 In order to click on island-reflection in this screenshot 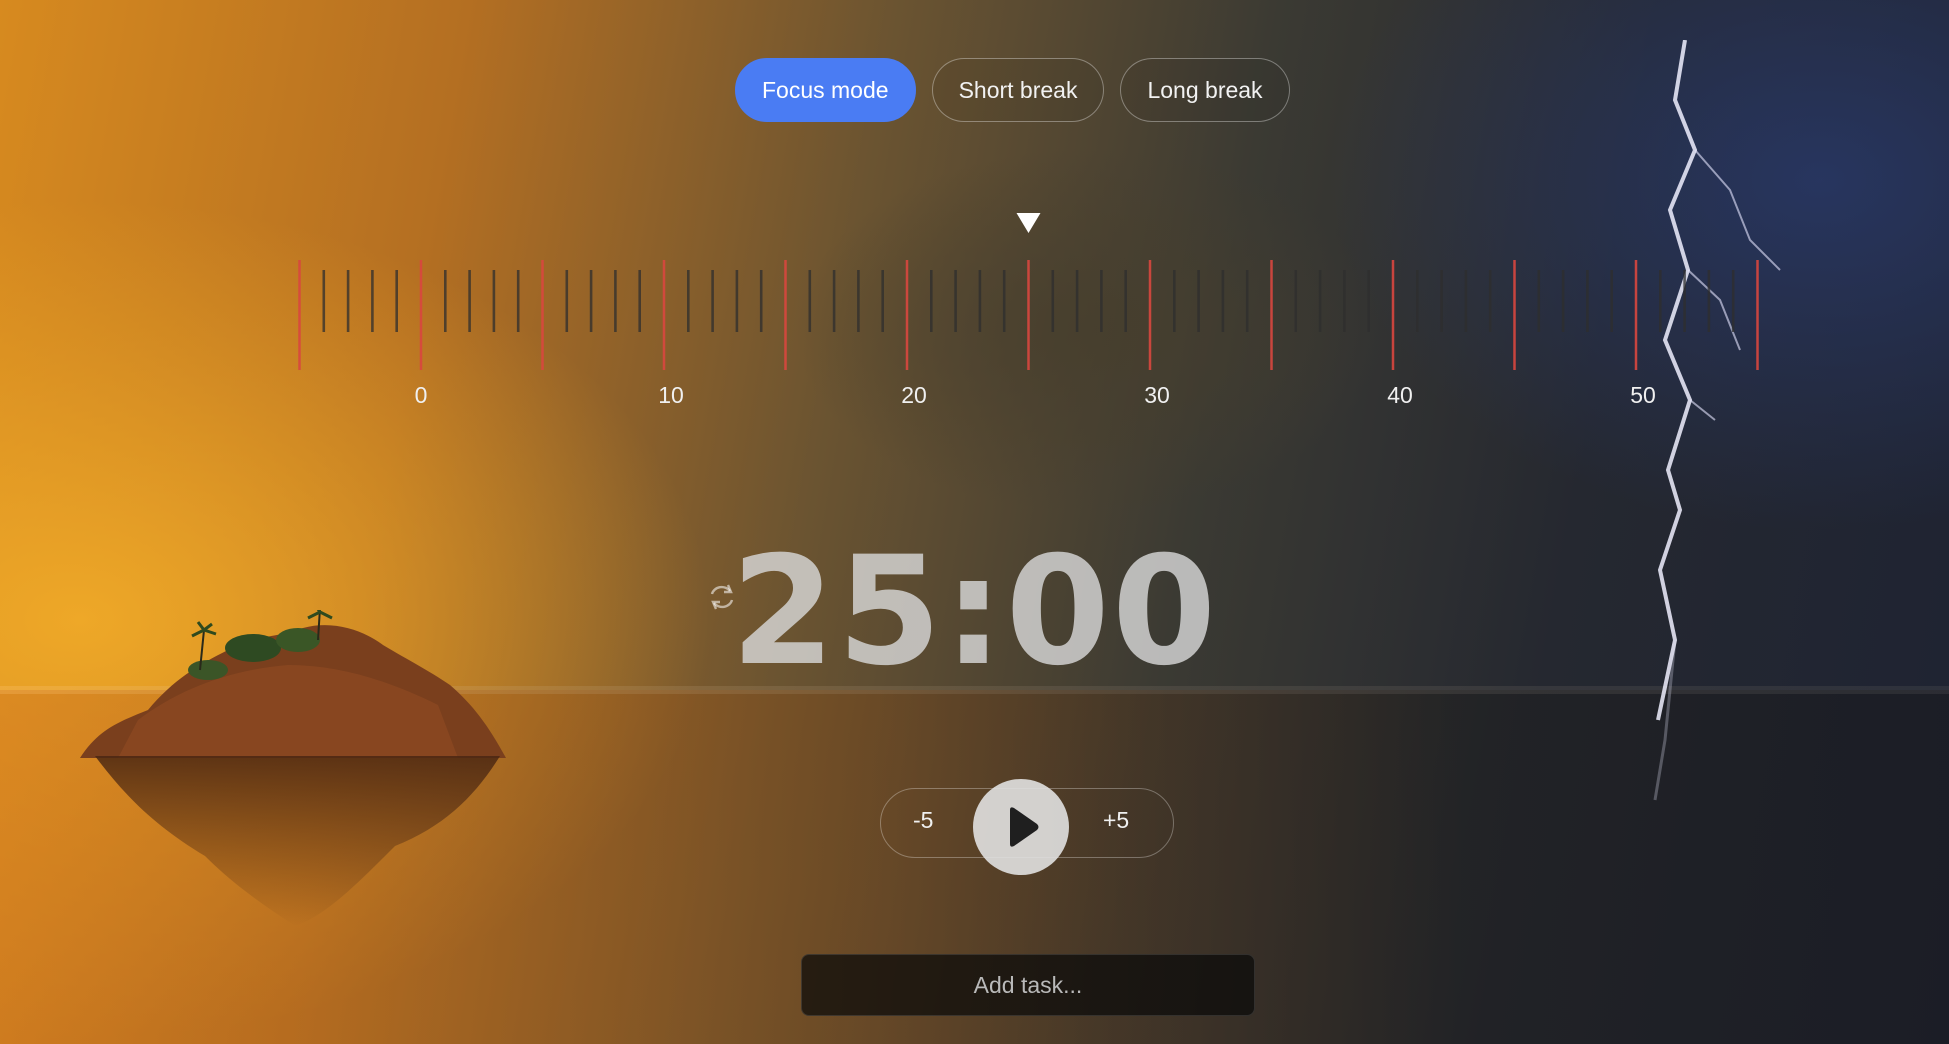, I will do `click(297, 841)`.